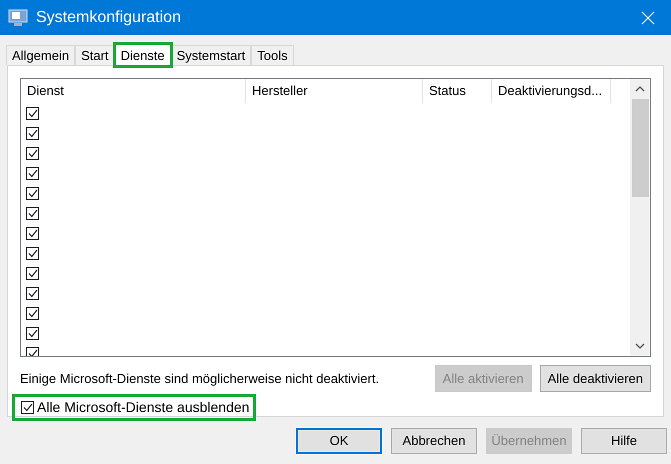 The image size is (671, 464). What do you see at coordinates (133, 91) in the screenshot?
I see `column-header: Dienst` at bounding box center [133, 91].